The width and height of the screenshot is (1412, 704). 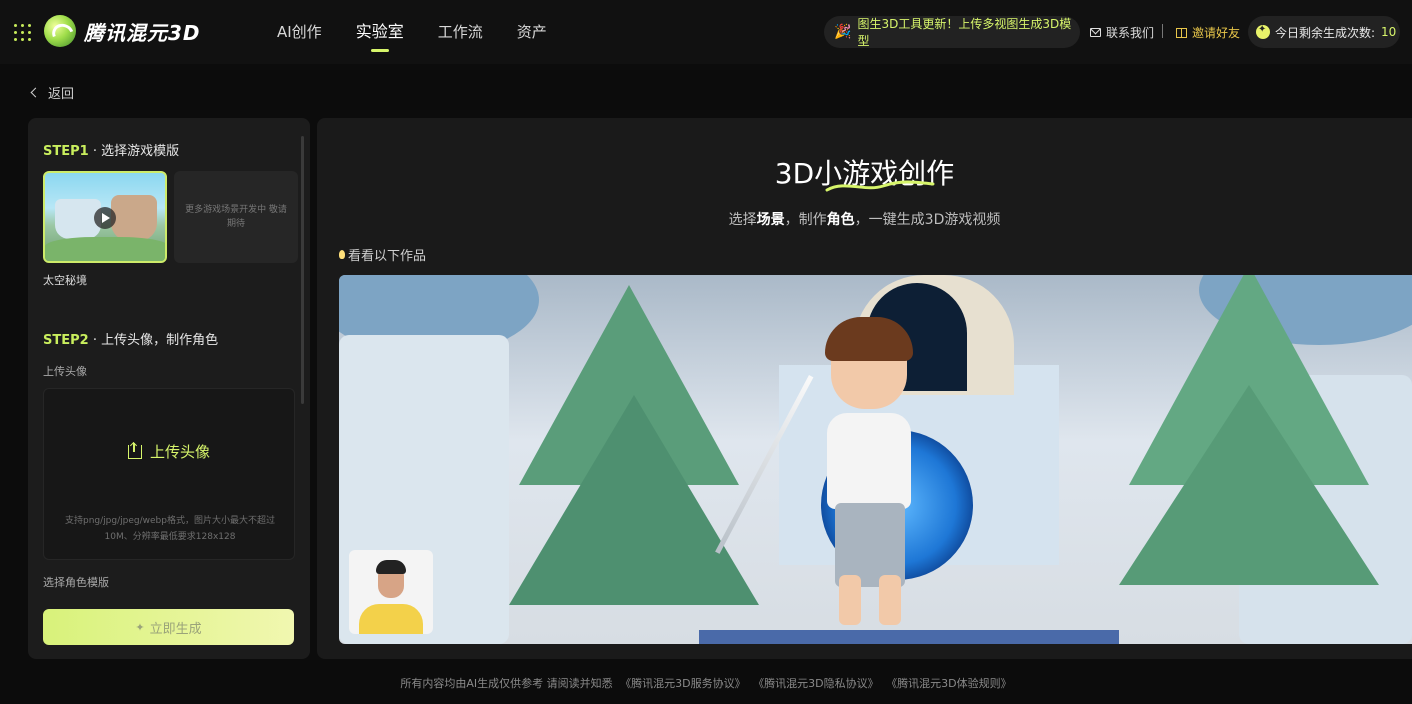 I want to click on works-label: 看看以下作品, so click(x=387, y=256).